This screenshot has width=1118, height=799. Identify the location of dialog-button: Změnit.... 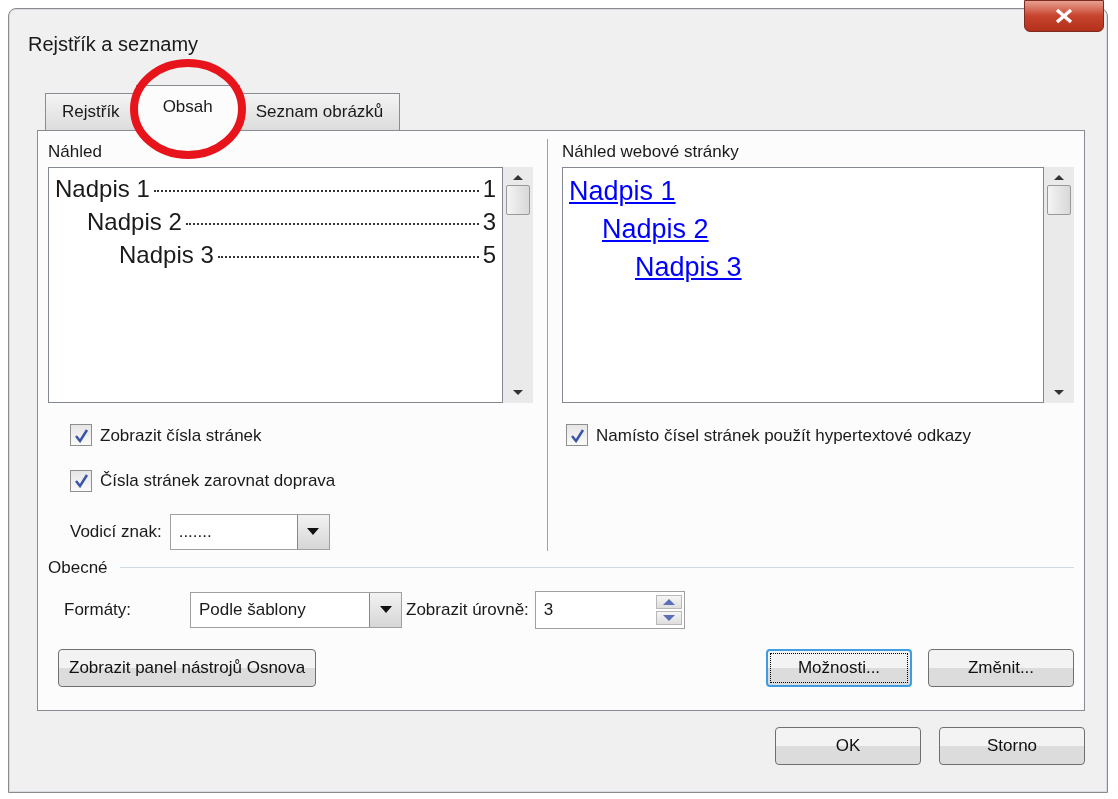
(1001, 667).